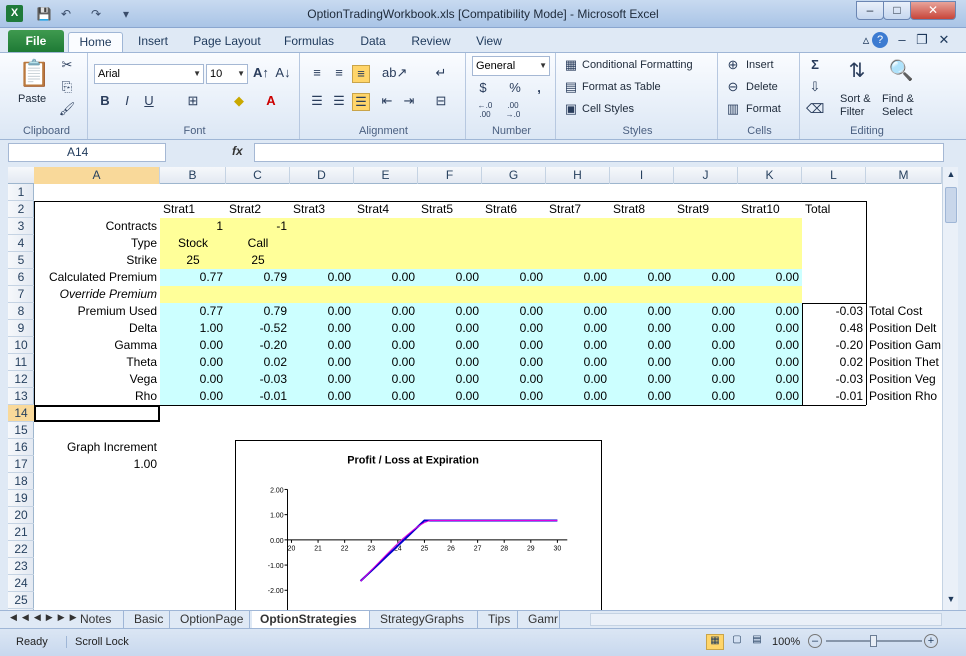  Describe the element at coordinates (715, 642) in the screenshot. I see `normal-view-icon: ▦` at that location.